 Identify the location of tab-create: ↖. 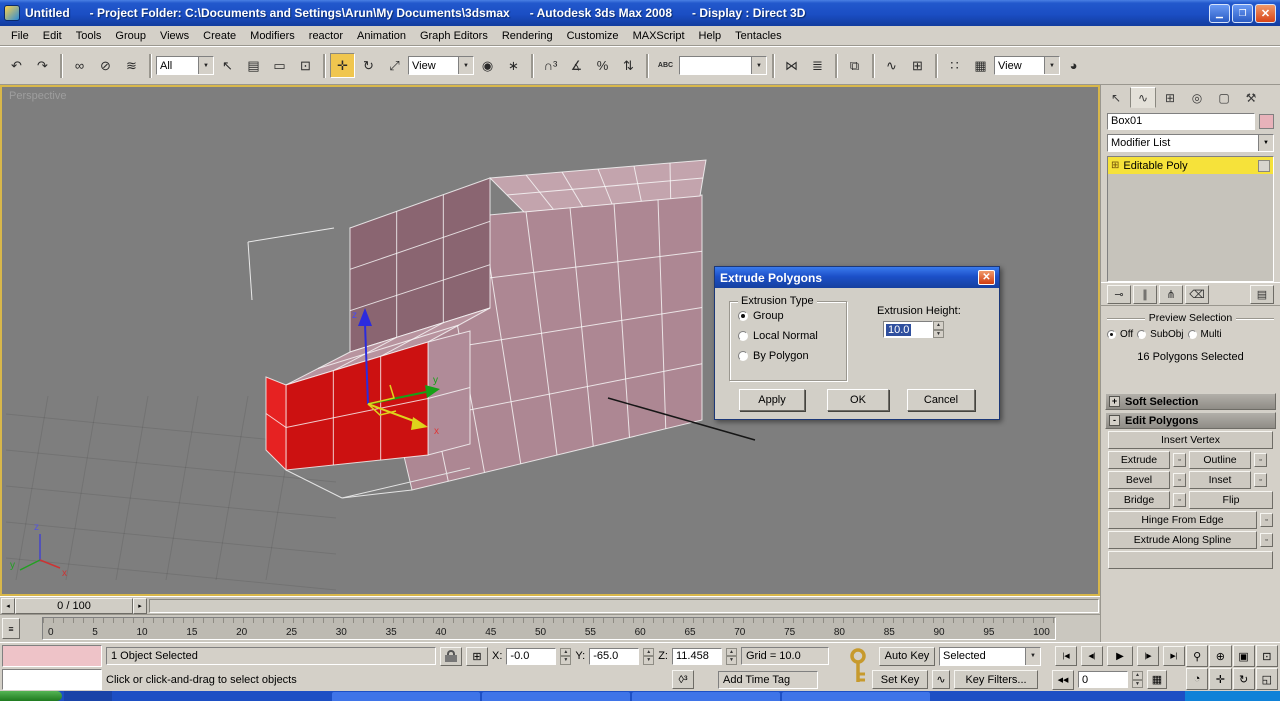
(1116, 97).